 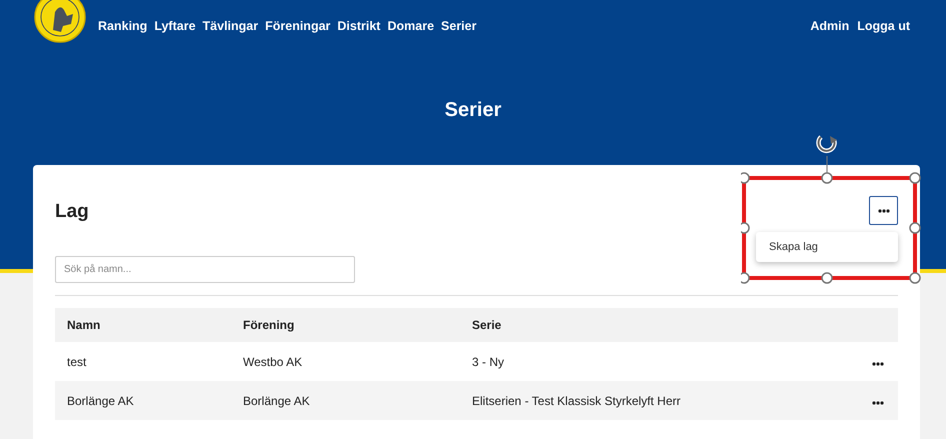 What do you see at coordinates (175, 26) in the screenshot?
I see `nav-link: Lyftare` at bounding box center [175, 26].